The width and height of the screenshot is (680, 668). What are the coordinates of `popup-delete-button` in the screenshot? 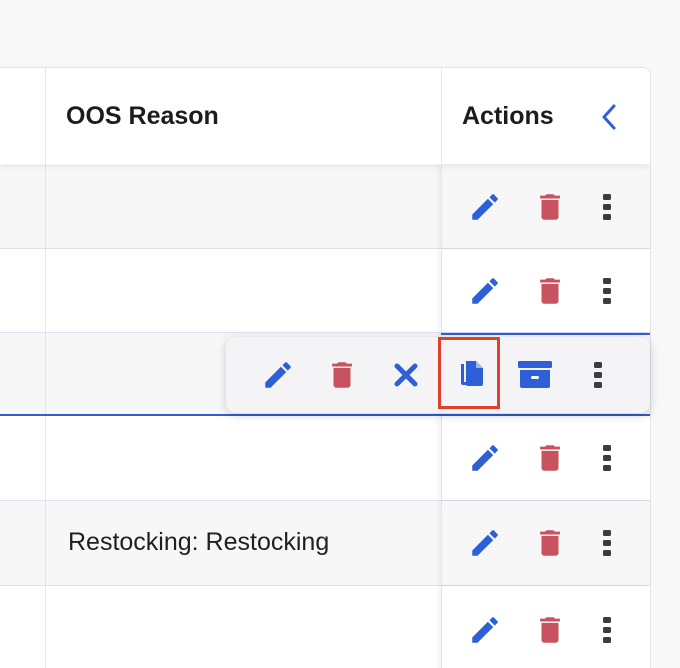 It's located at (342, 375).